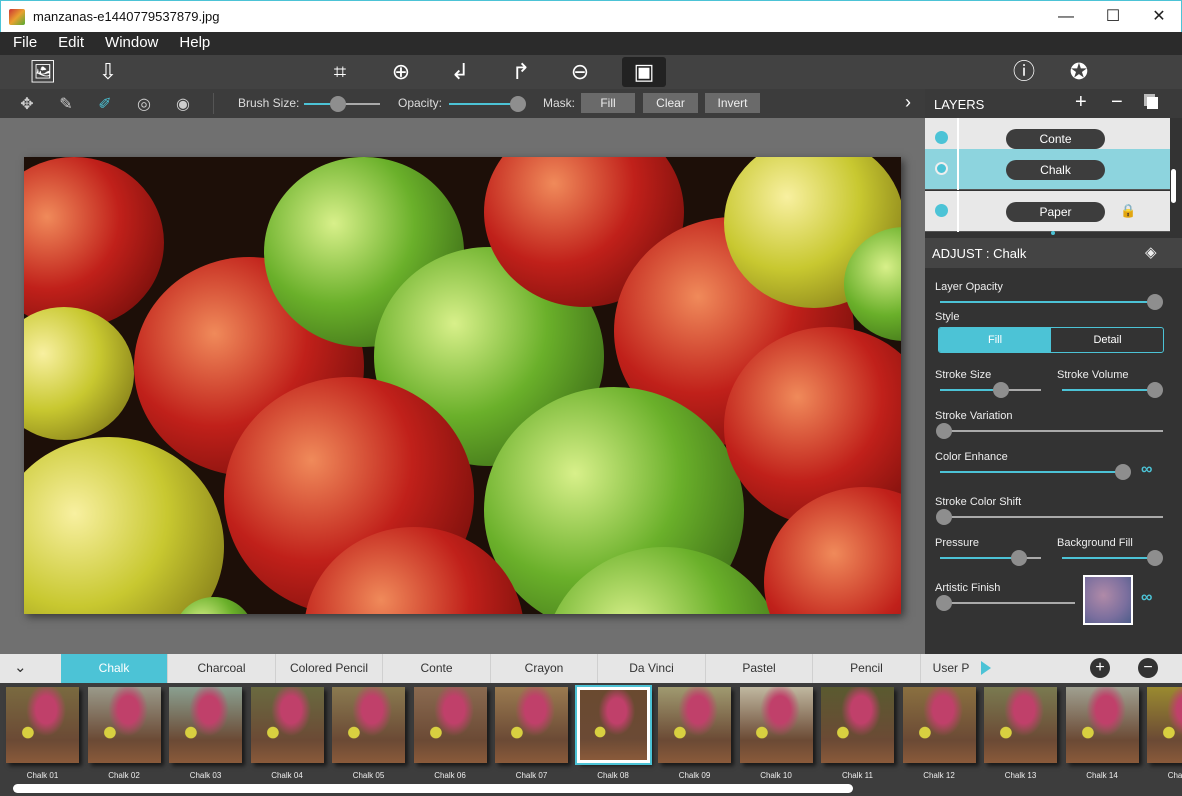 The image size is (1182, 796). I want to click on stroke-variation-slider, so click(1049, 431).